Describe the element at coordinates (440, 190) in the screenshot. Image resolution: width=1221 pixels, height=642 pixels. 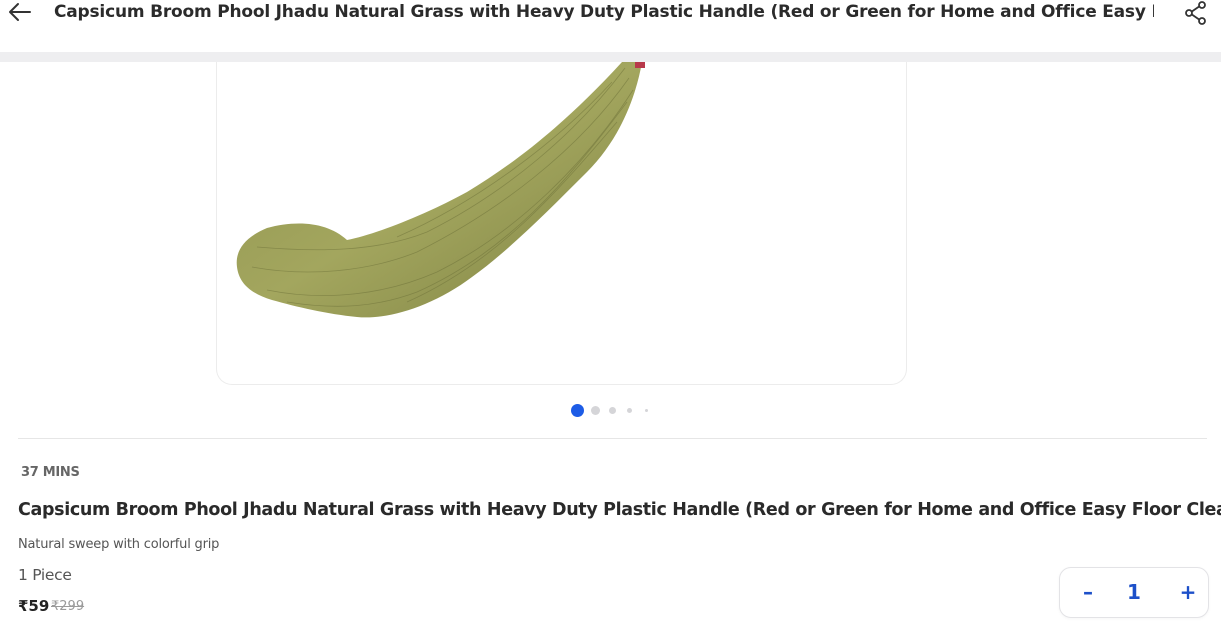
I see `broom-image` at that location.